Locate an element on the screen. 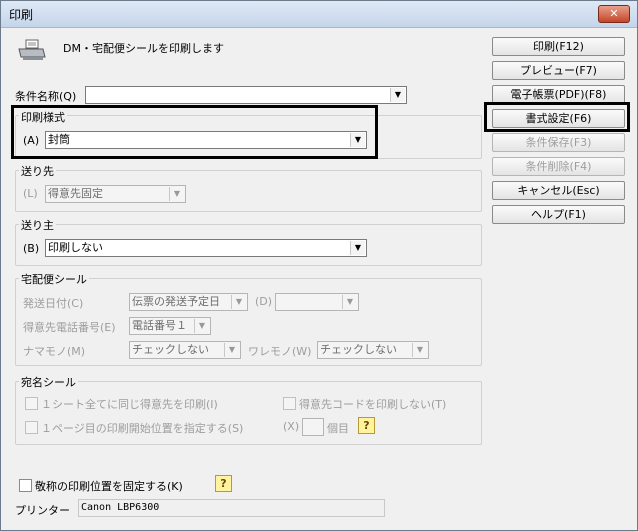 This screenshot has width=638, height=531. delivery-seal-title: 宅配便シール is located at coordinates (54, 279).